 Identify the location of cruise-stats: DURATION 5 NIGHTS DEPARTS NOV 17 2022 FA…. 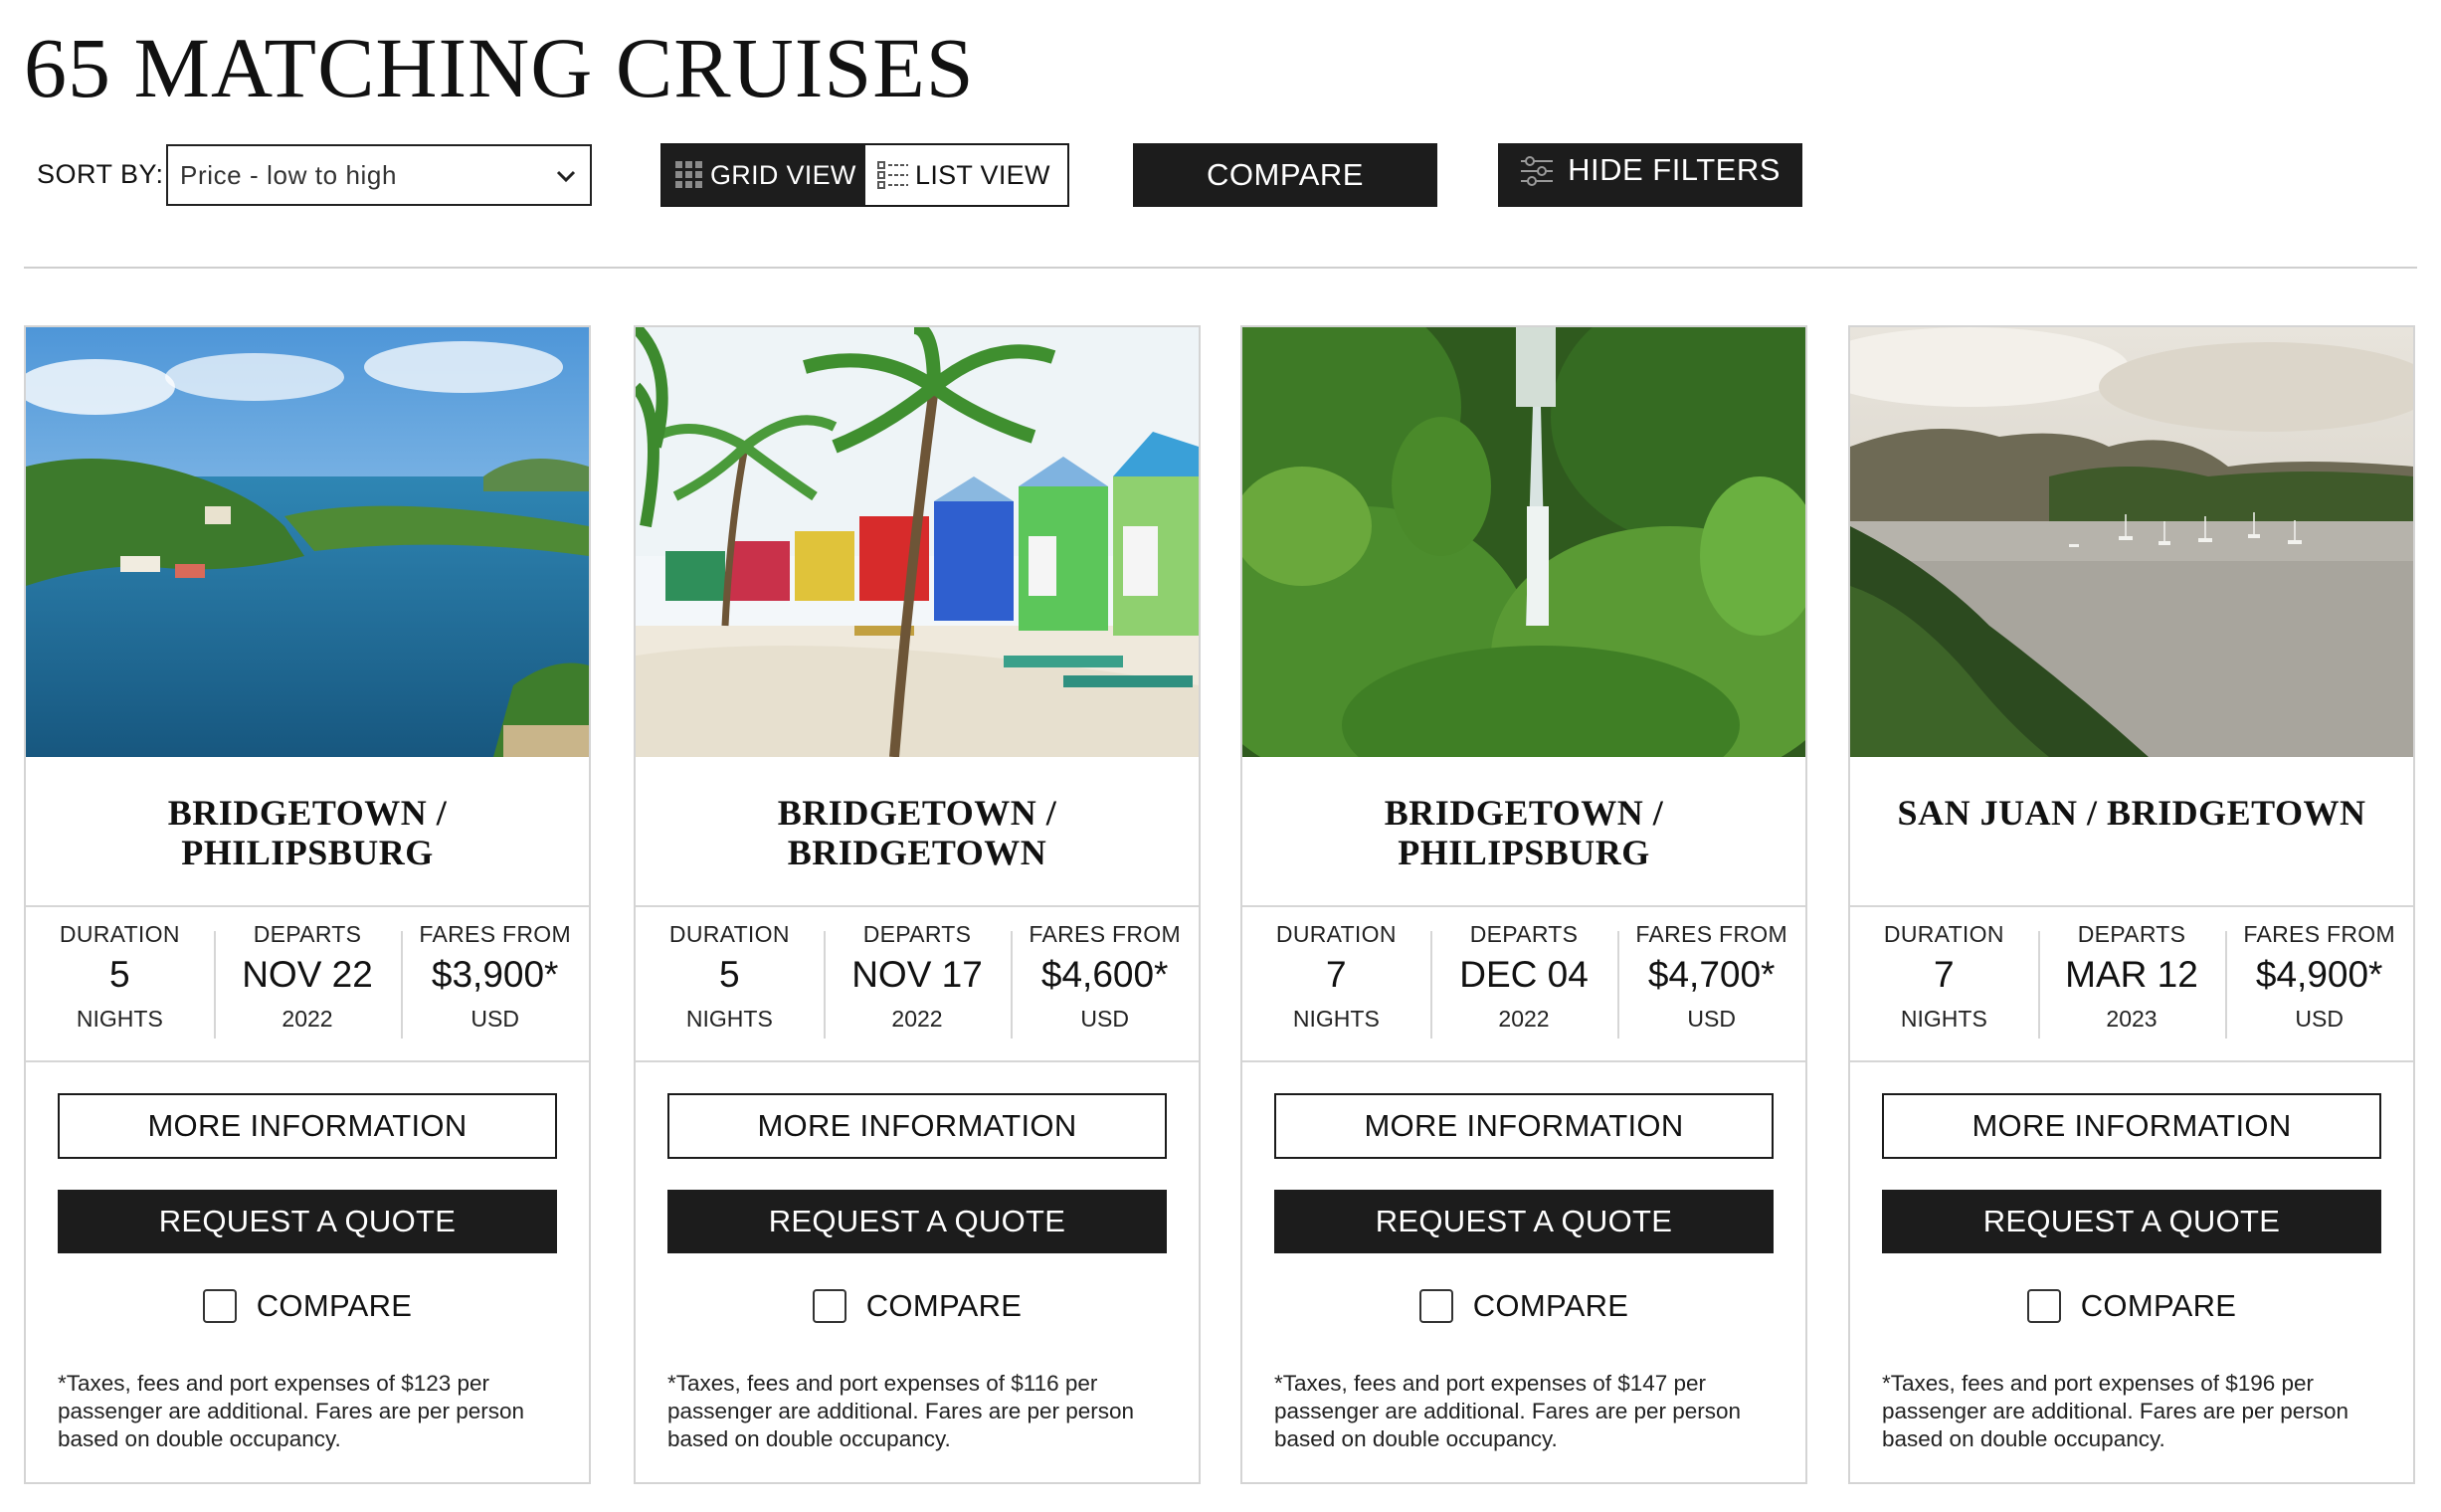
(917, 984).